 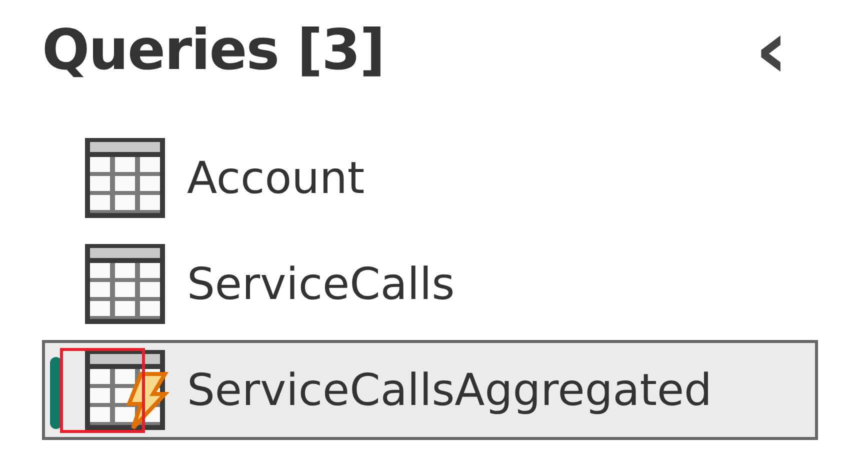 I want to click on query-name: ServiceCalls, so click(x=321, y=284).